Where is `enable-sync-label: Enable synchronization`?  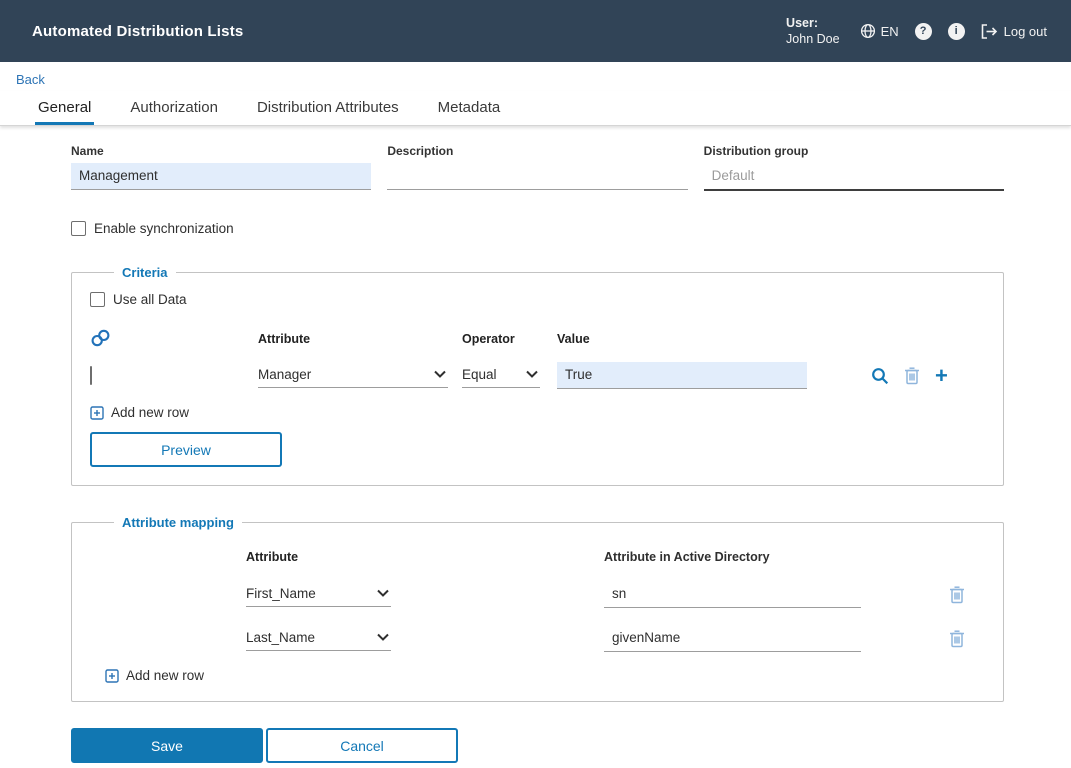
enable-sync-label: Enable synchronization is located at coordinates (164, 228).